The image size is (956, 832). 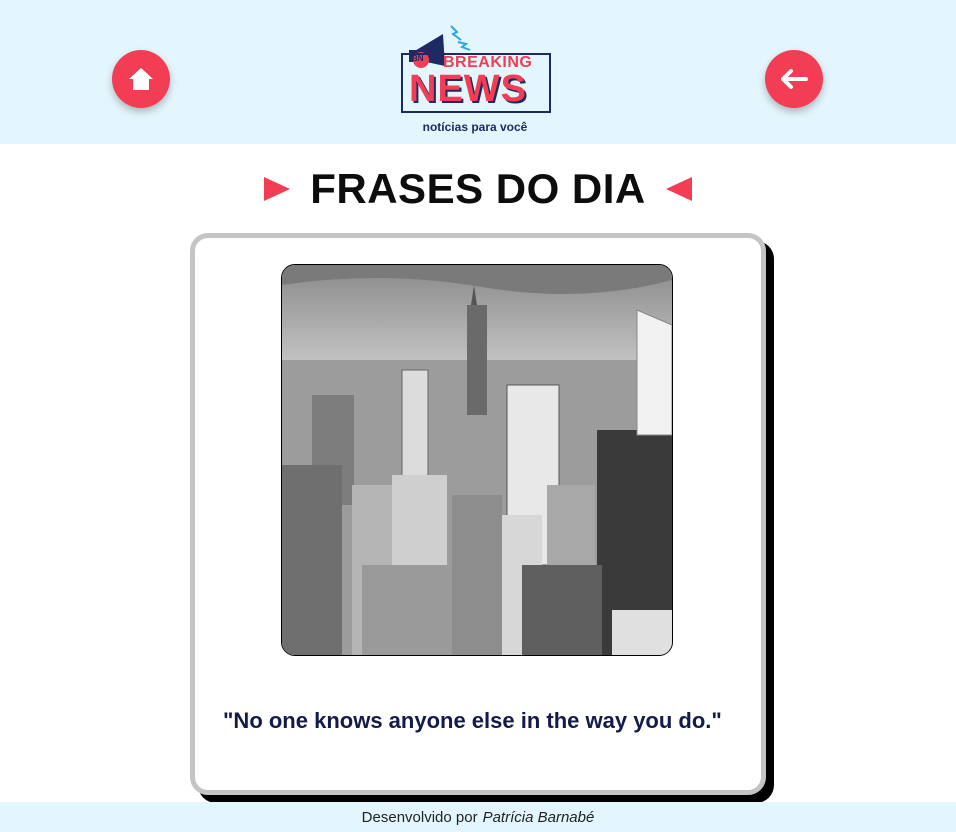 I want to click on arrow-left-icon, so click(x=794, y=79).